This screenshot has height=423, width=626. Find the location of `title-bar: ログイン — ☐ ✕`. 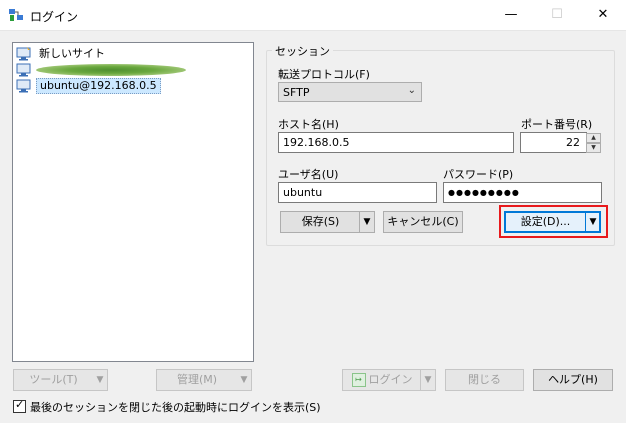

title-bar: ログイン — ☐ ✕ is located at coordinates (313, 15).